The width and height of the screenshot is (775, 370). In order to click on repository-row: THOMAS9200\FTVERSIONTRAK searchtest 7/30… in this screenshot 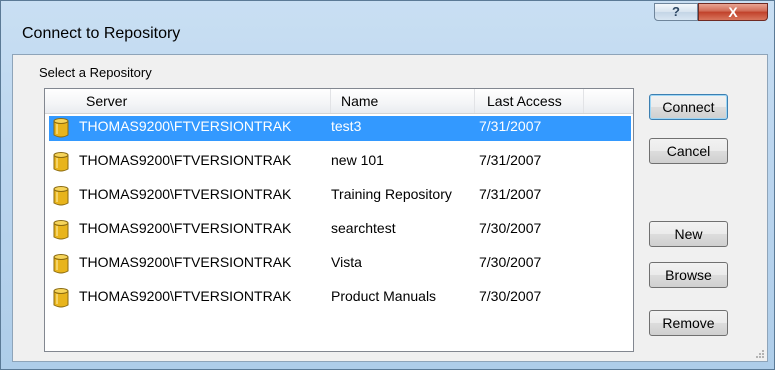, I will do `click(339, 230)`.